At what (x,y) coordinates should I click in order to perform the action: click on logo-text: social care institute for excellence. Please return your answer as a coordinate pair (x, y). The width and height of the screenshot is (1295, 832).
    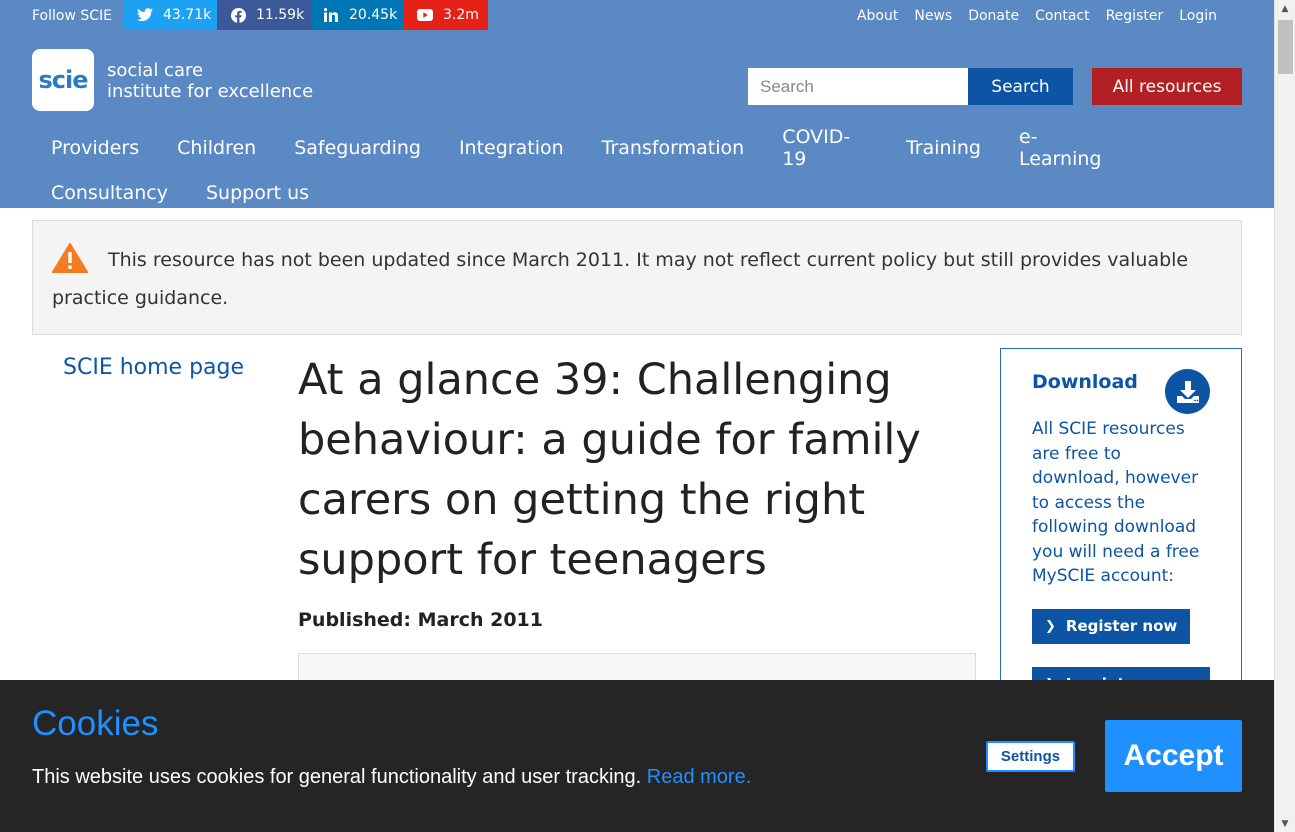
    Looking at the image, I should click on (210, 81).